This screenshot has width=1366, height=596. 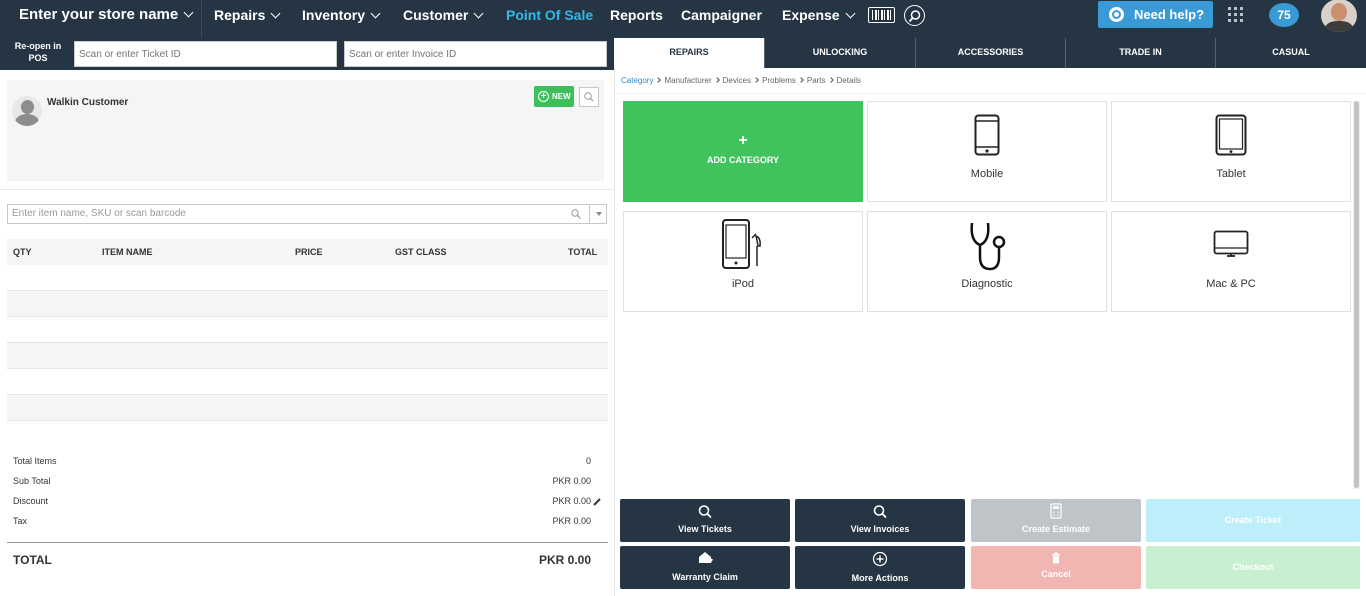 I want to click on col-item-name: ITEM NAME, so click(x=127, y=252).